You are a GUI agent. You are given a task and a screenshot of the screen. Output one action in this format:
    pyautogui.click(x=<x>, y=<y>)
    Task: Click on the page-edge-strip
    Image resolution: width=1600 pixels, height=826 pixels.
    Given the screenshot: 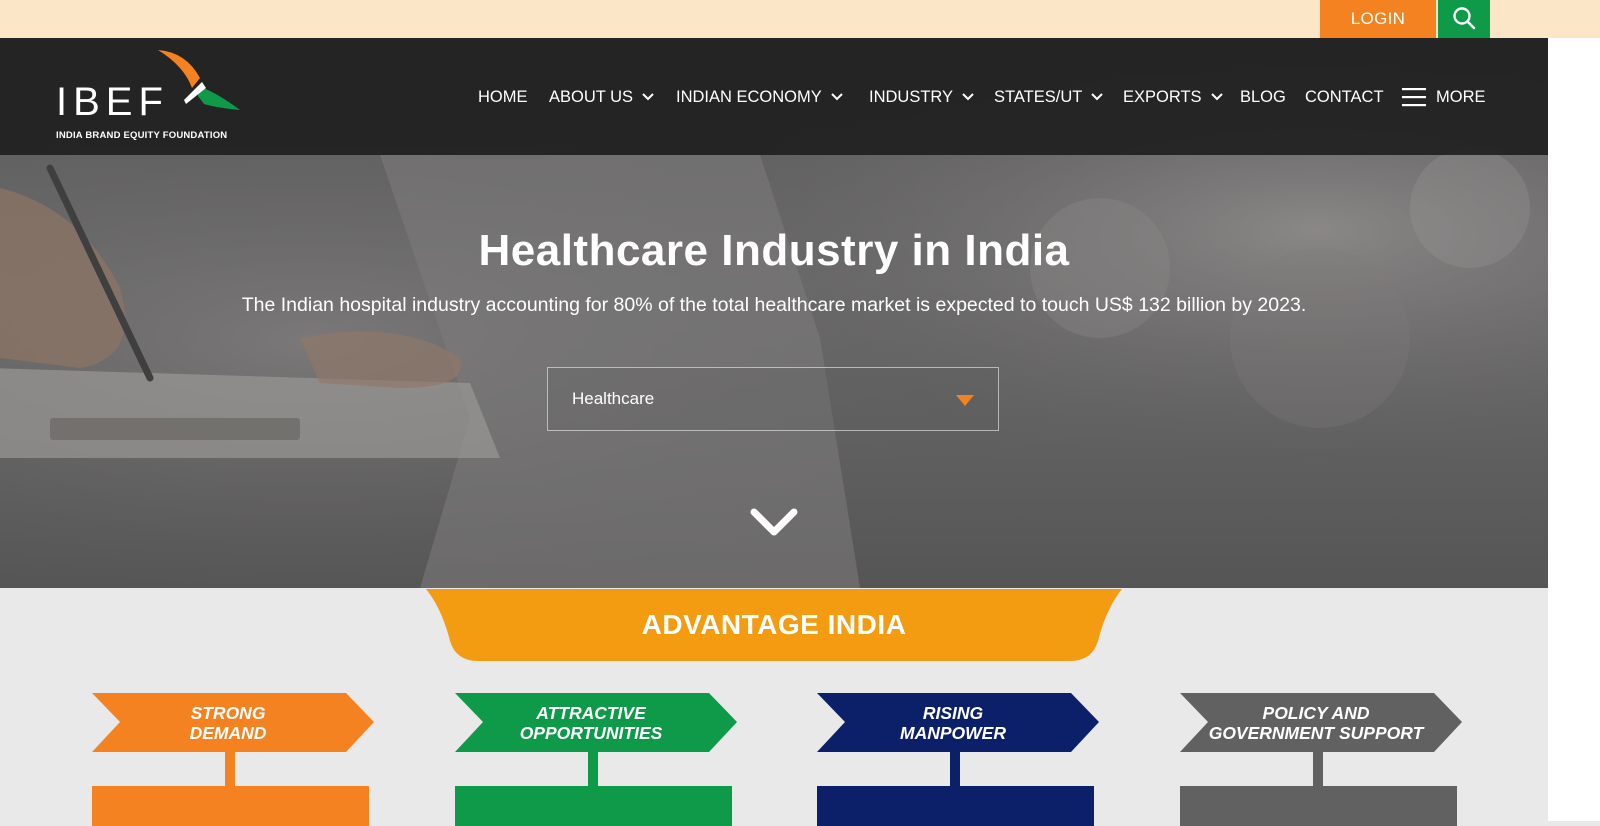 What is the action you would take?
    pyautogui.click(x=1574, y=429)
    